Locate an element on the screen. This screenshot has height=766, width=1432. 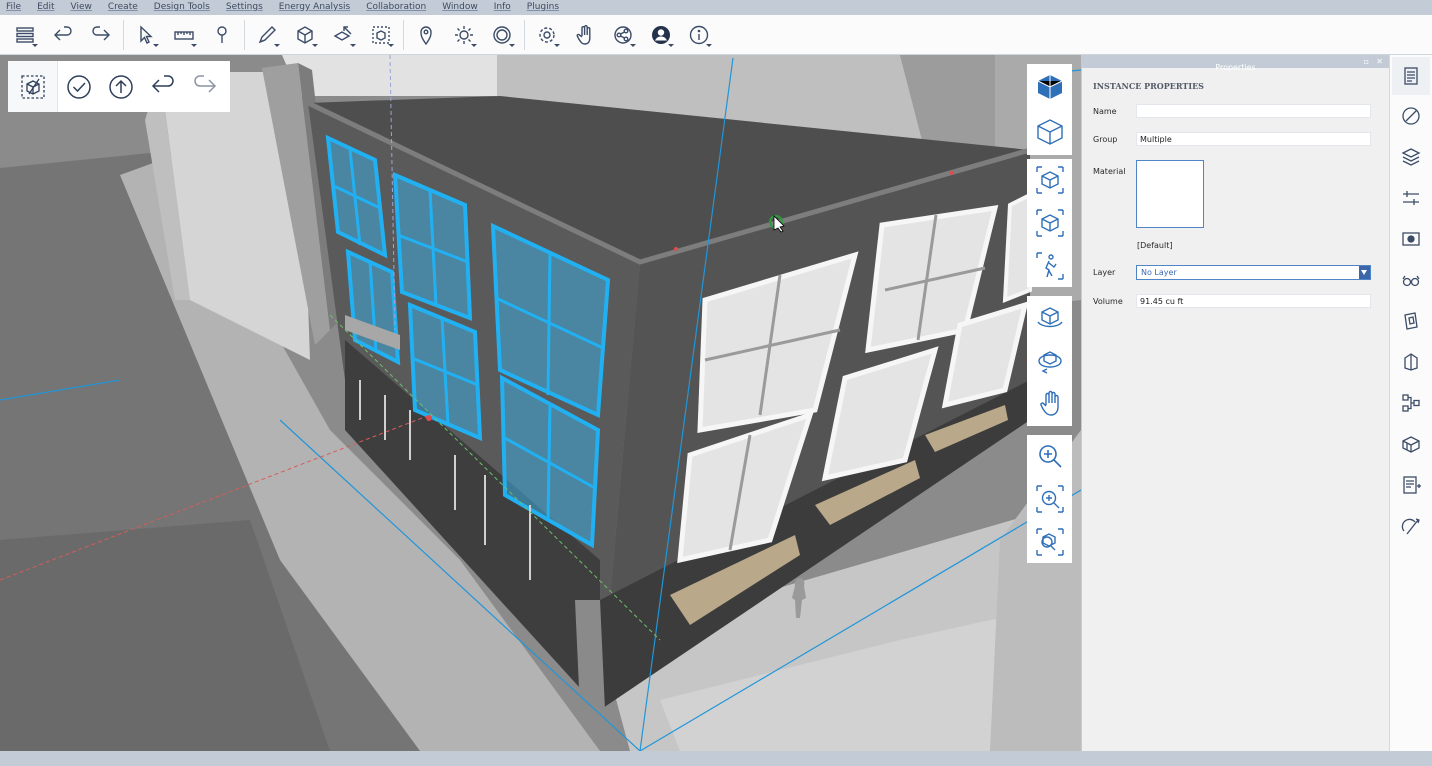
sketch-button is located at coordinates (267, 35).